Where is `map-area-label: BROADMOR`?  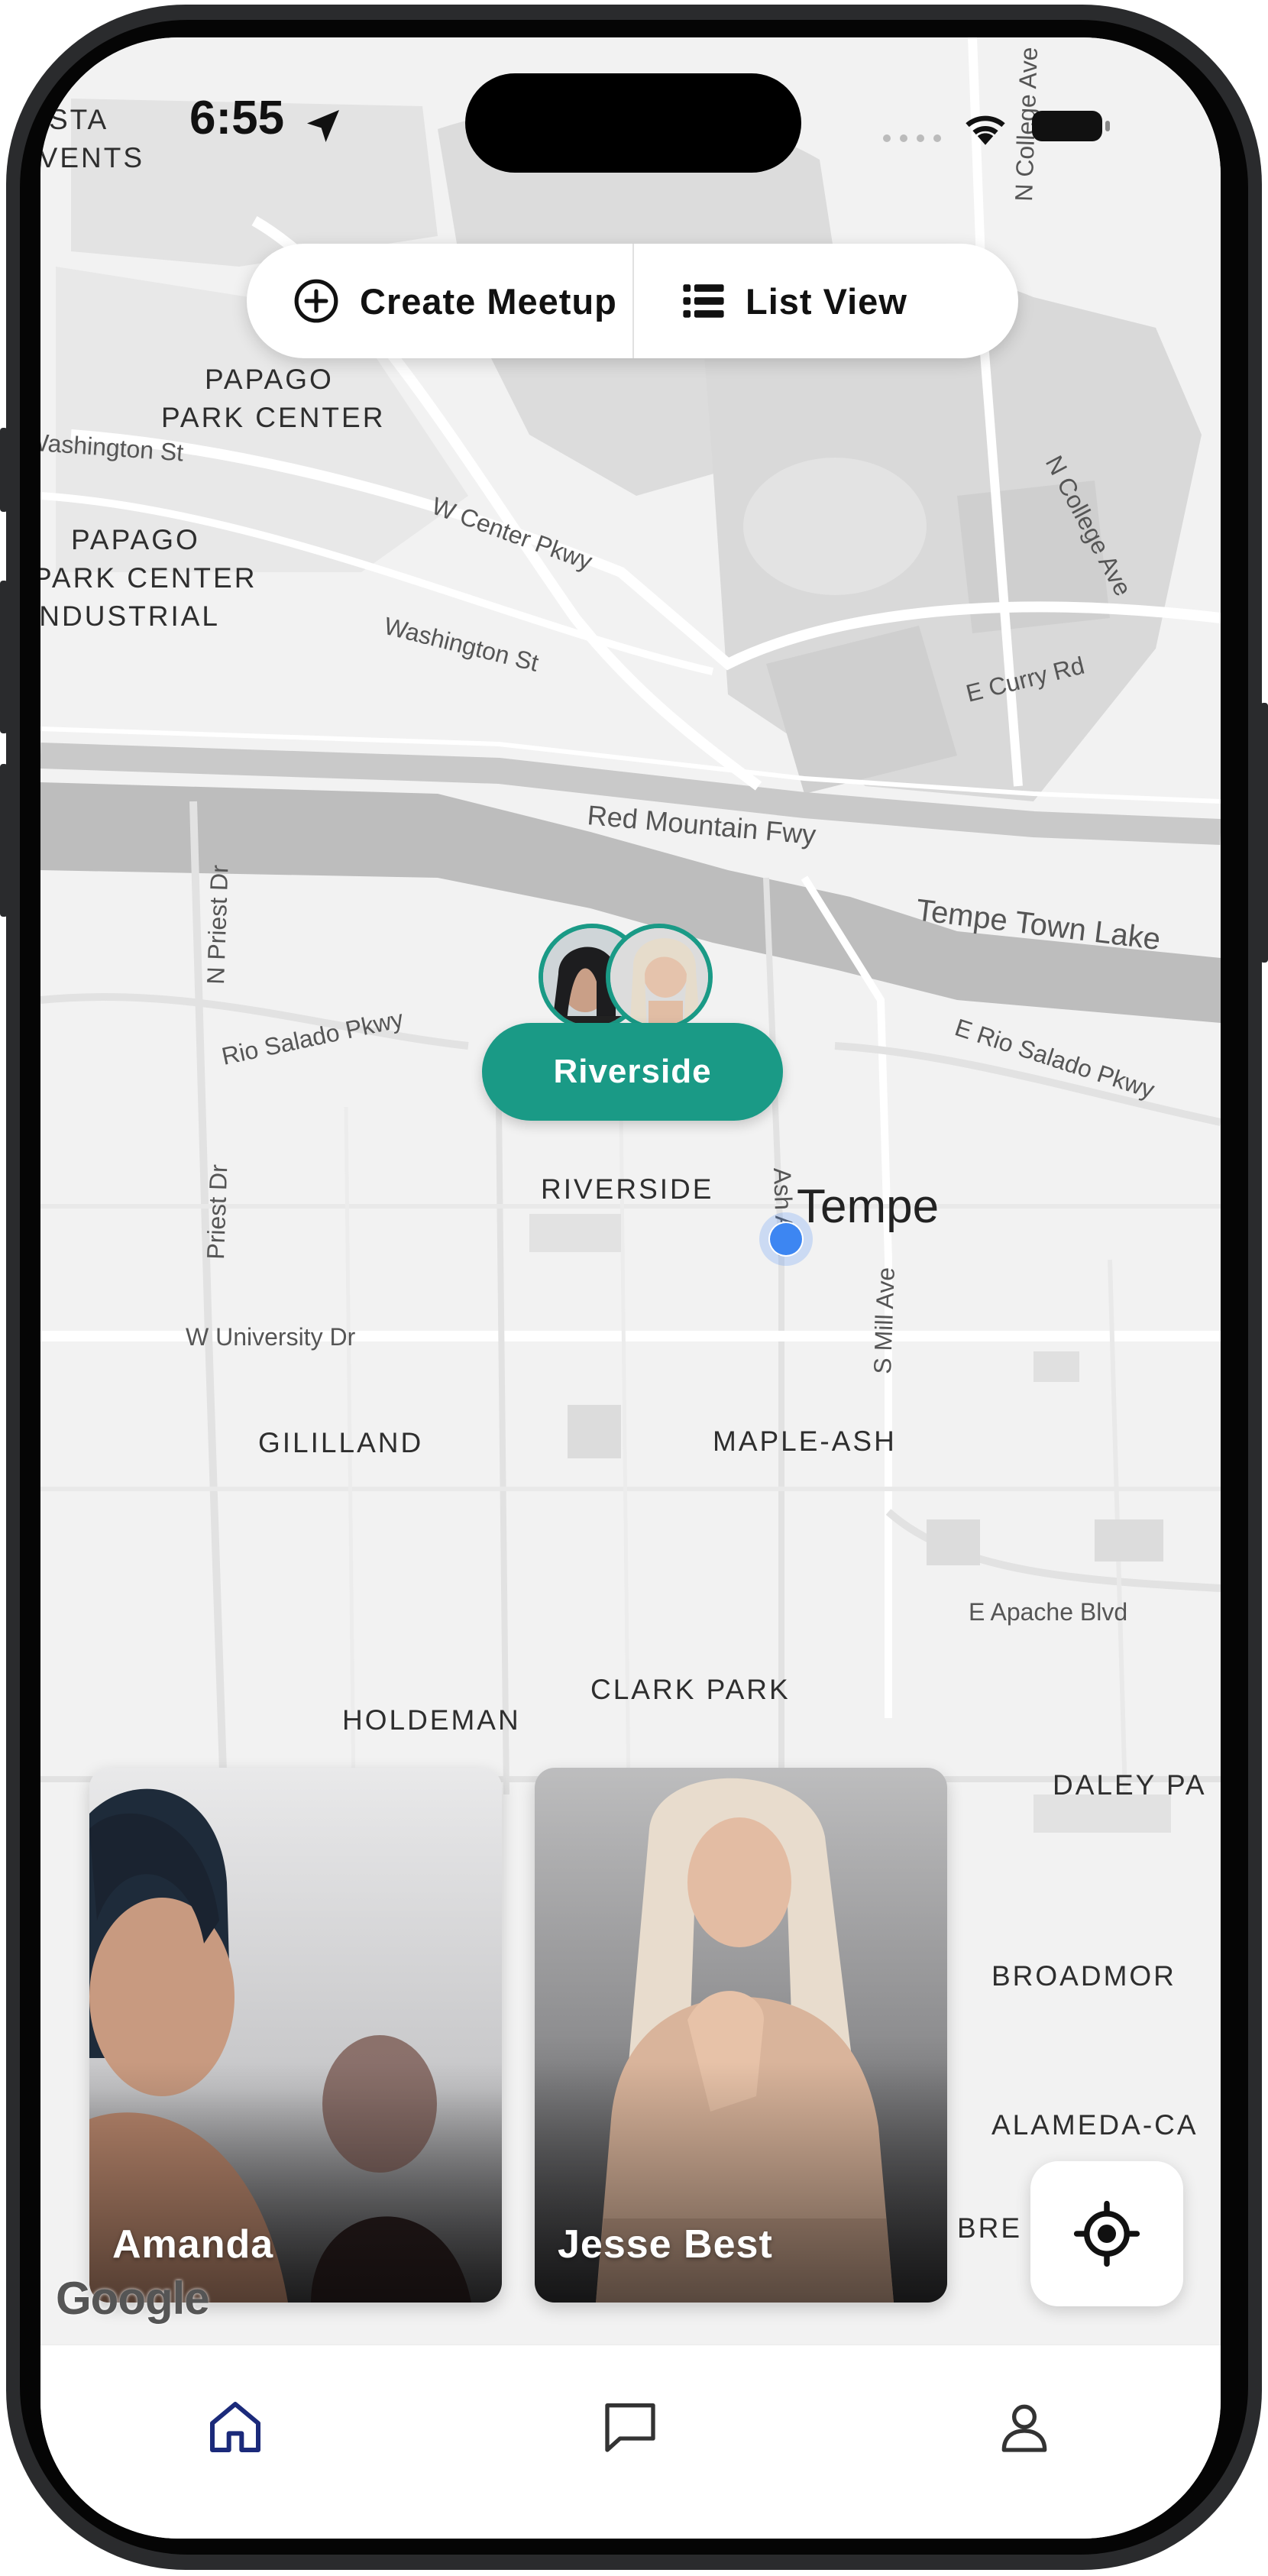
map-area-label: BROADMOR is located at coordinates (1083, 1976).